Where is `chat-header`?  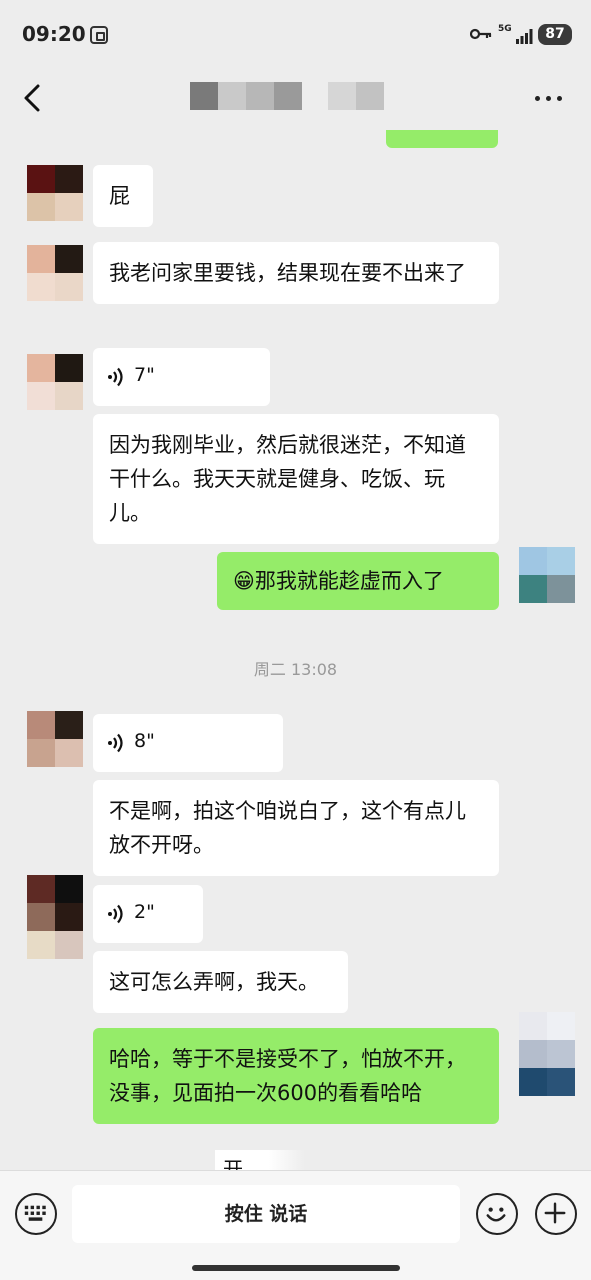
chat-header is located at coordinates (295, 100).